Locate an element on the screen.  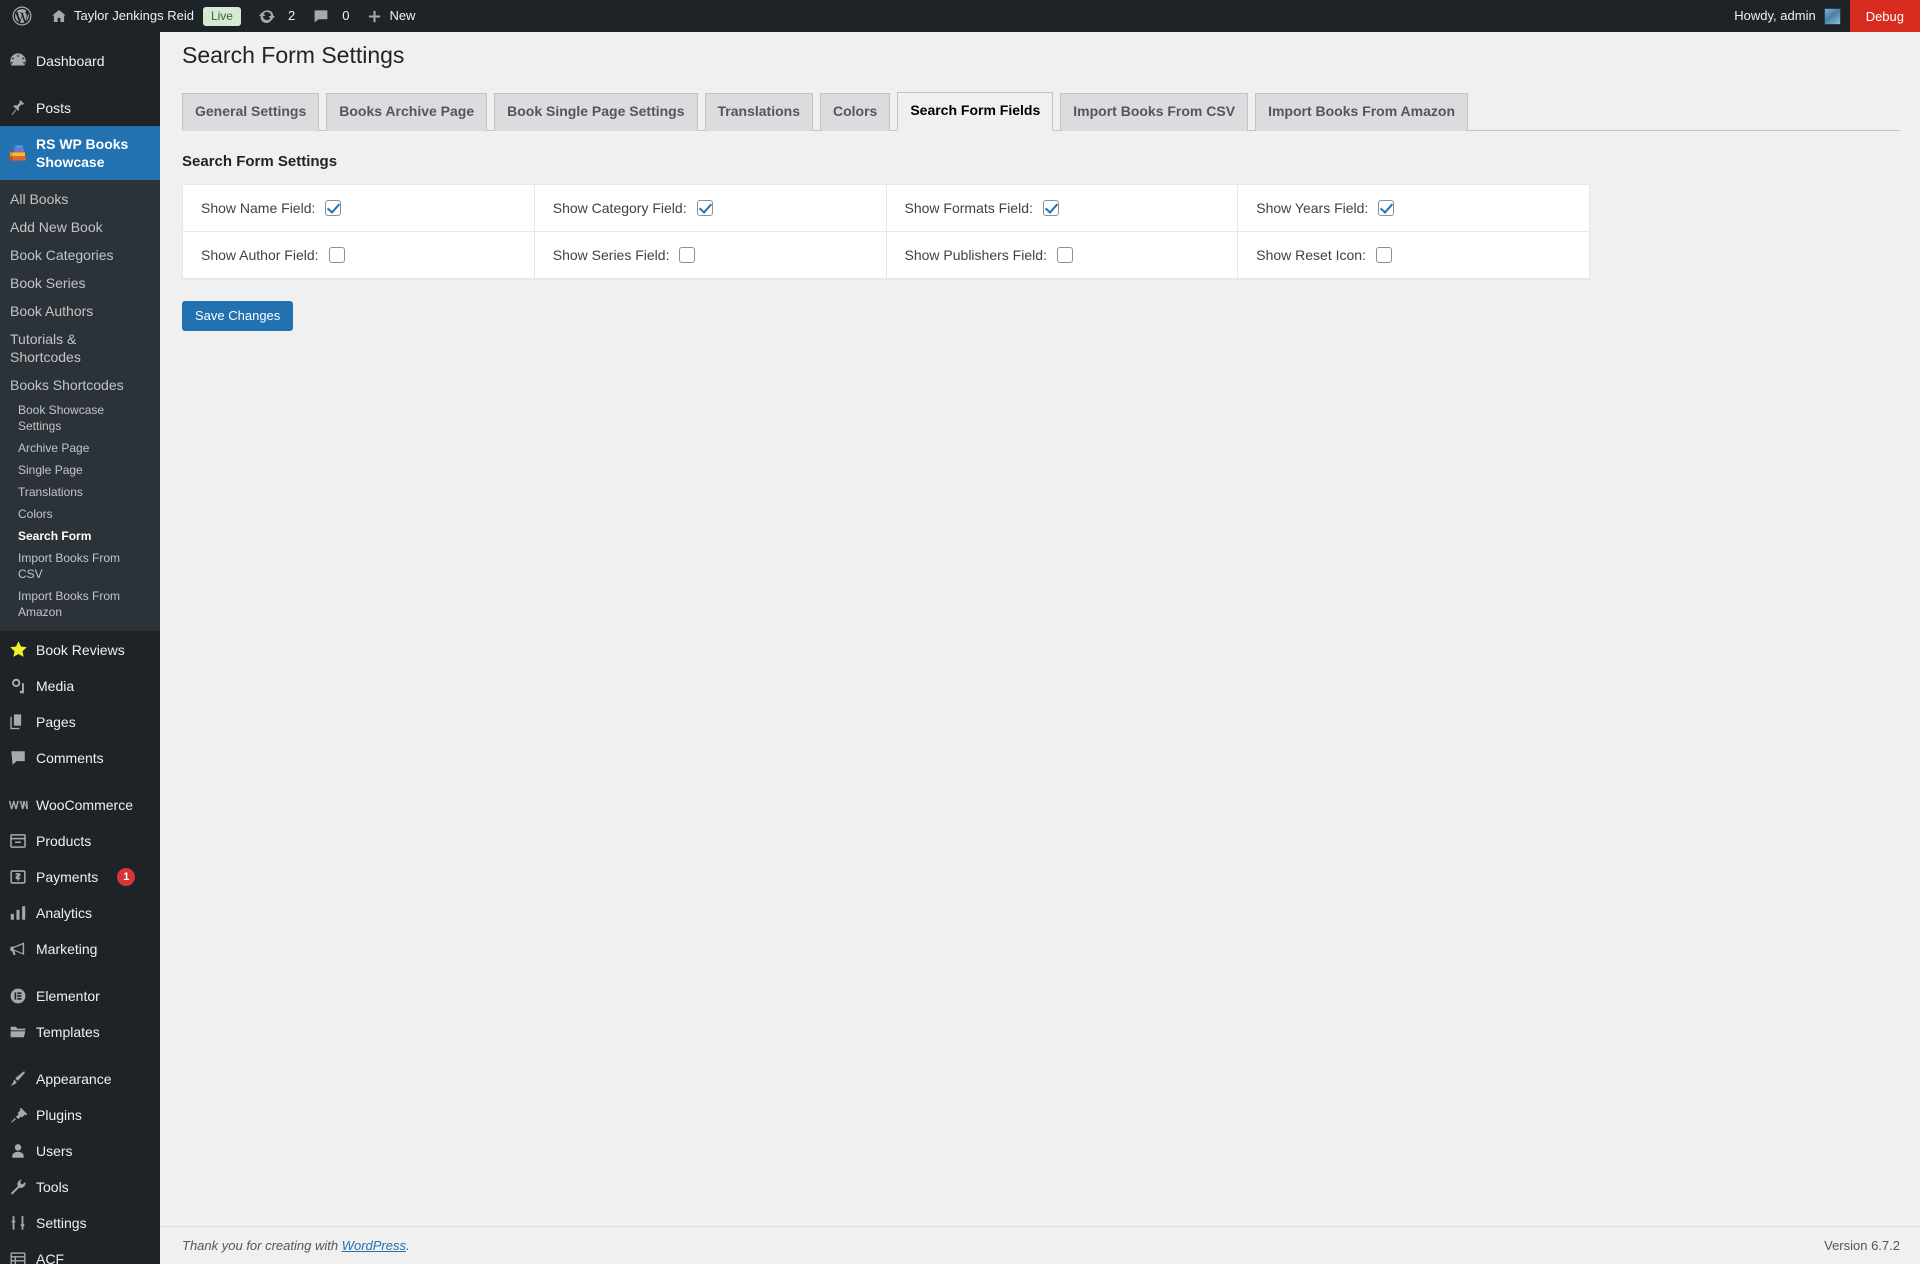
table-row: Show Author Field: Show Series Field is located at coordinates (886, 254).